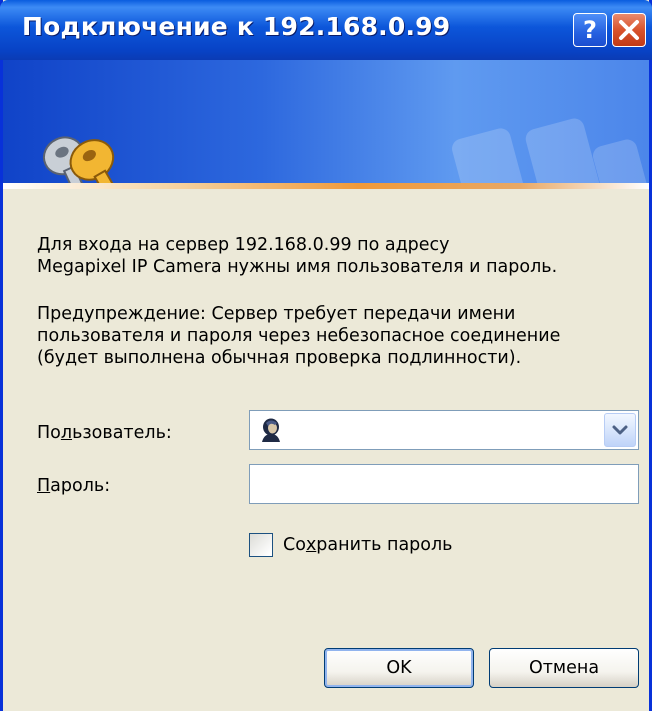  I want to click on password-label: Пароль:, so click(74, 486).